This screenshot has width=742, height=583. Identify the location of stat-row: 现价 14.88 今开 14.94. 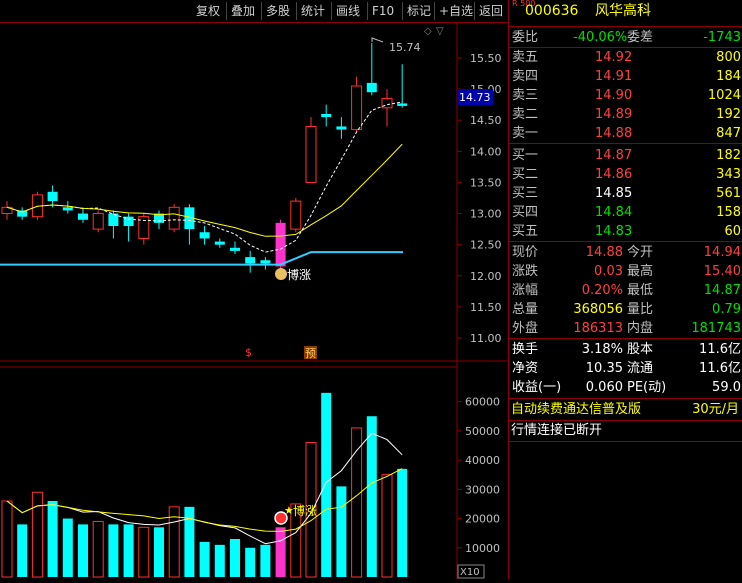
(625, 252).